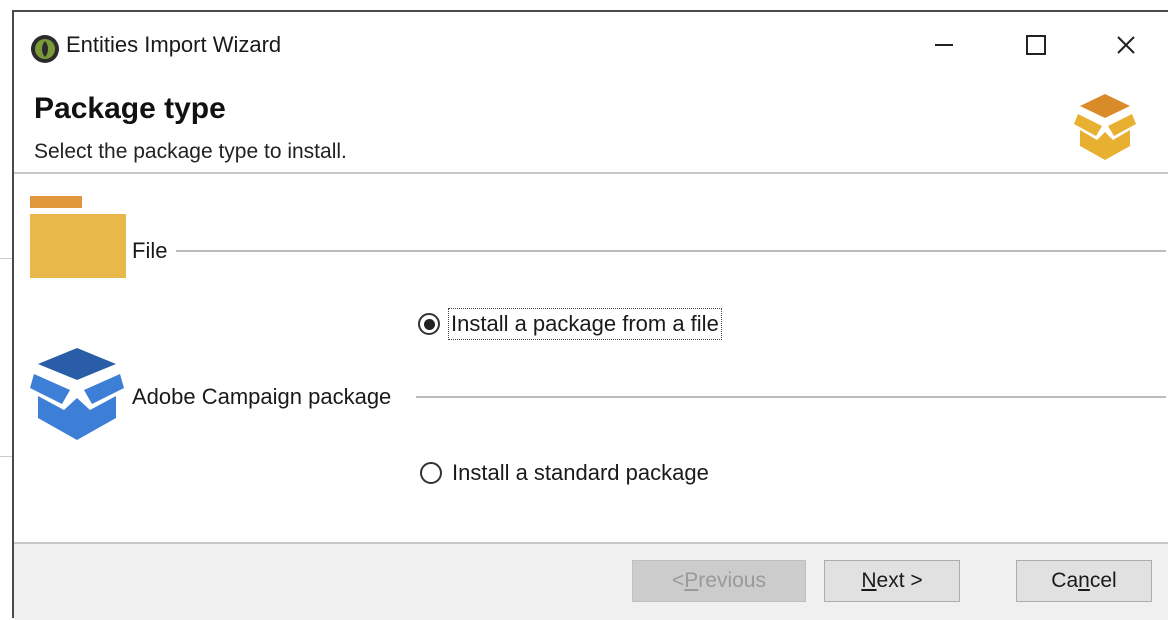 The height and width of the screenshot is (620, 1168). Describe the element at coordinates (1103, 580) in the screenshot. I see `cancel-button-rest: cel` at that location.